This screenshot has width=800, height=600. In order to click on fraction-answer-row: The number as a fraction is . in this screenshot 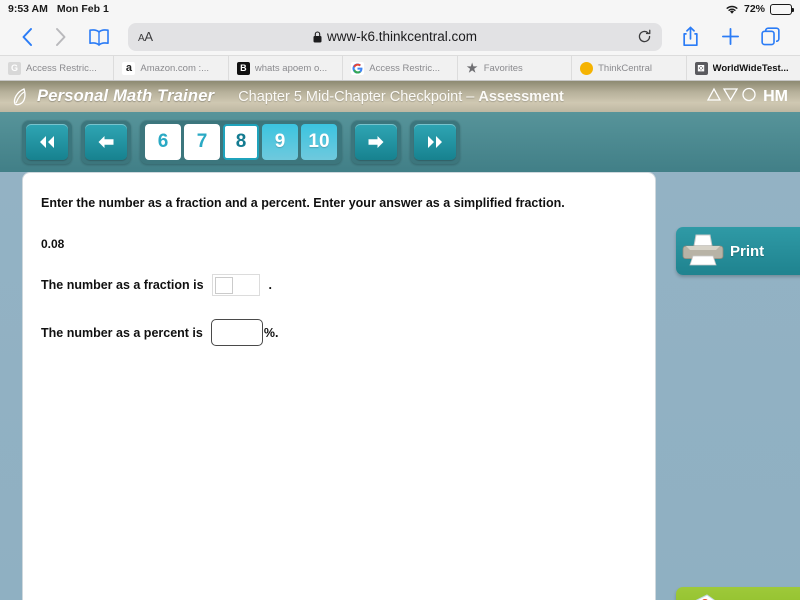, I will do `click(339, 285)`.